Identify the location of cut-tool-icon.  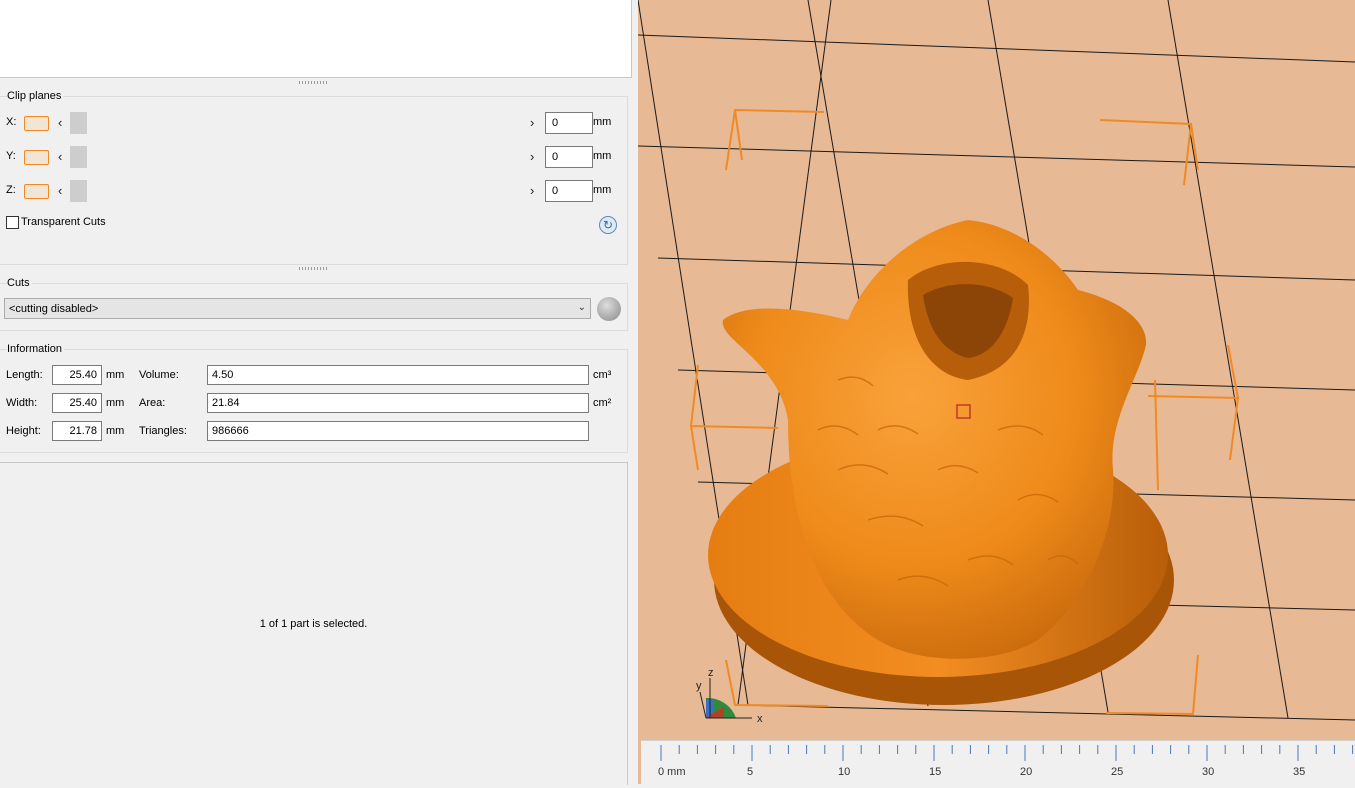
(609, 309).